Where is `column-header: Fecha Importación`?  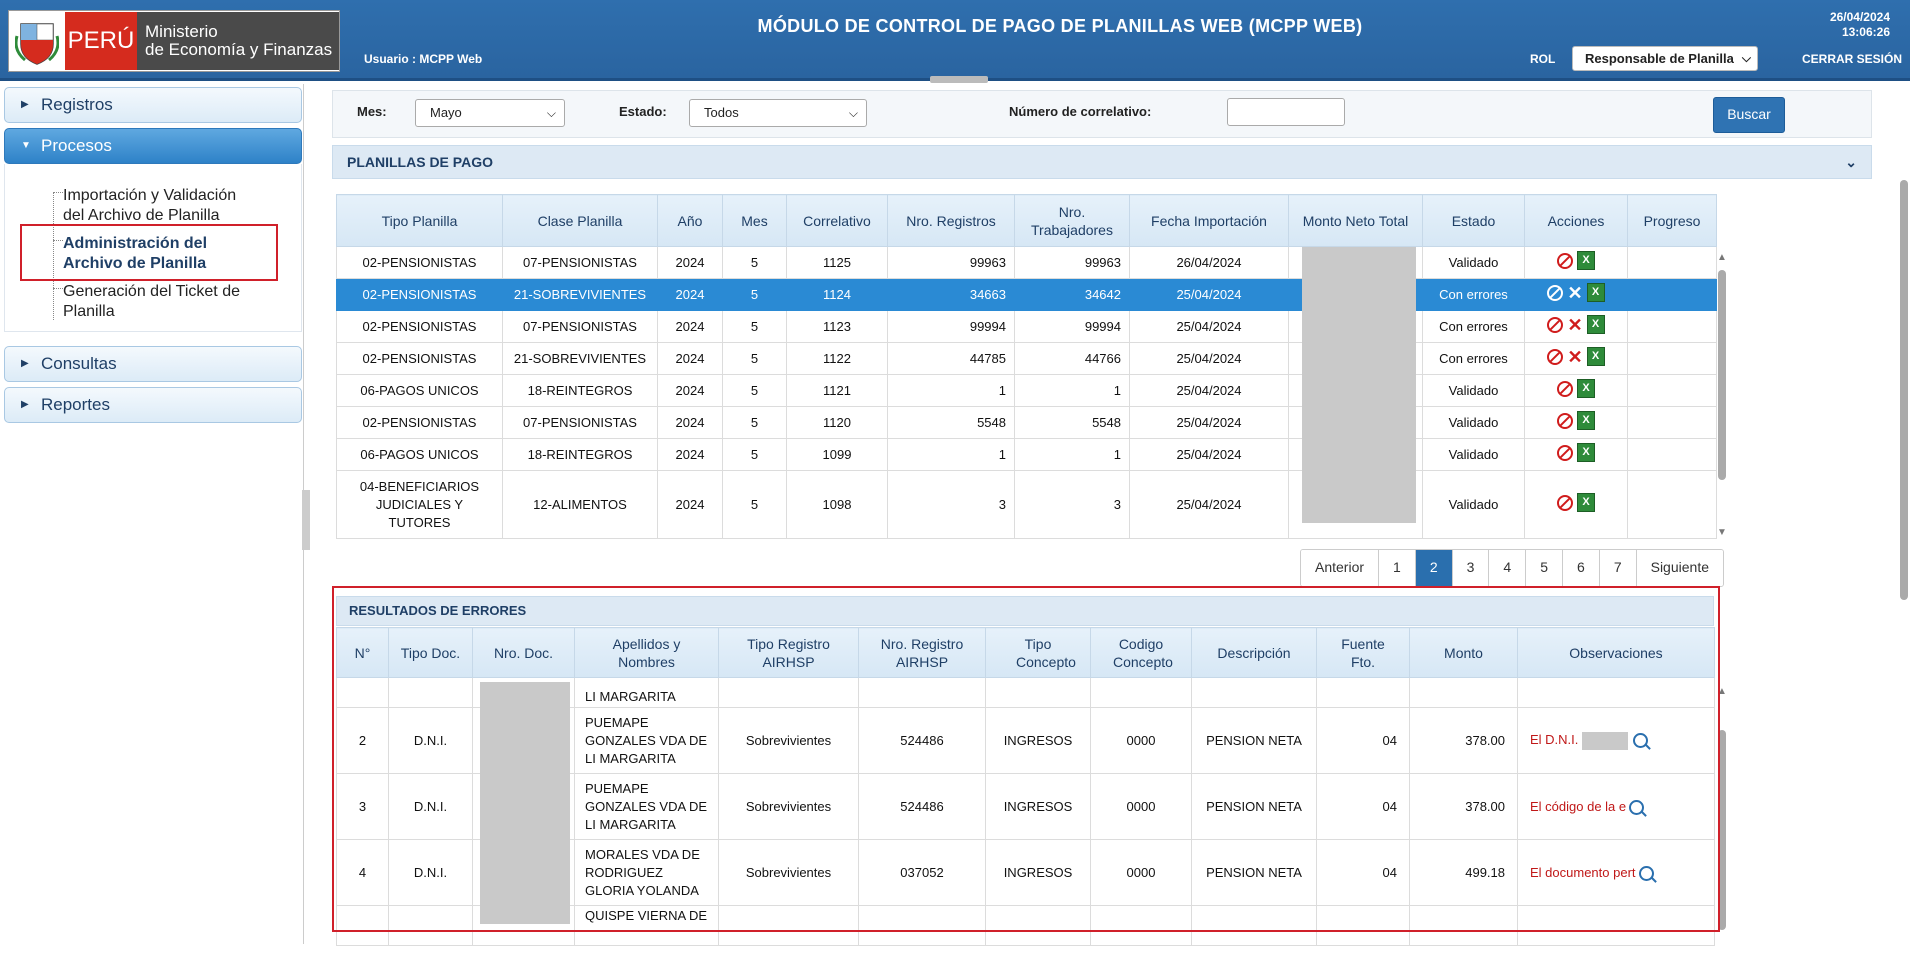
column-header: Fecha Importación is located at coordinates (1209, 220).